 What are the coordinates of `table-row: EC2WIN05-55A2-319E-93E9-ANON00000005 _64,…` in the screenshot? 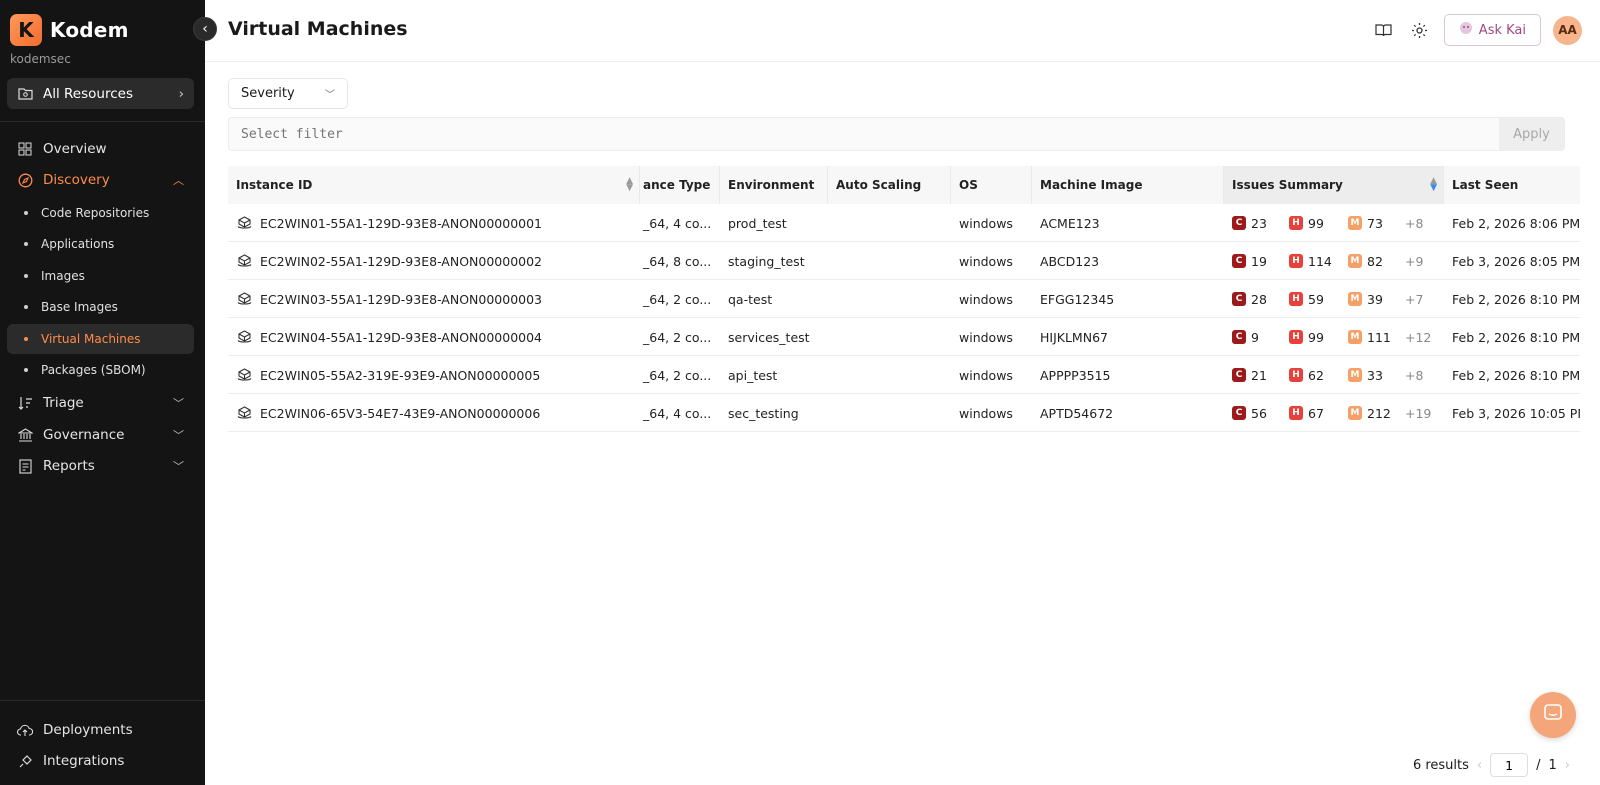 It's located at (904, 375).